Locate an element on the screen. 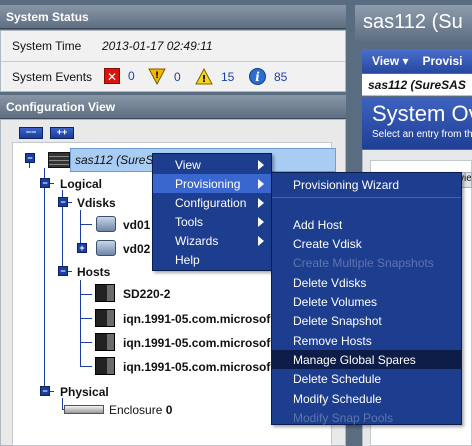 This screenshot has height=446, width=472. submenu-add-host: Add Host is located at coordinates (366, 224).